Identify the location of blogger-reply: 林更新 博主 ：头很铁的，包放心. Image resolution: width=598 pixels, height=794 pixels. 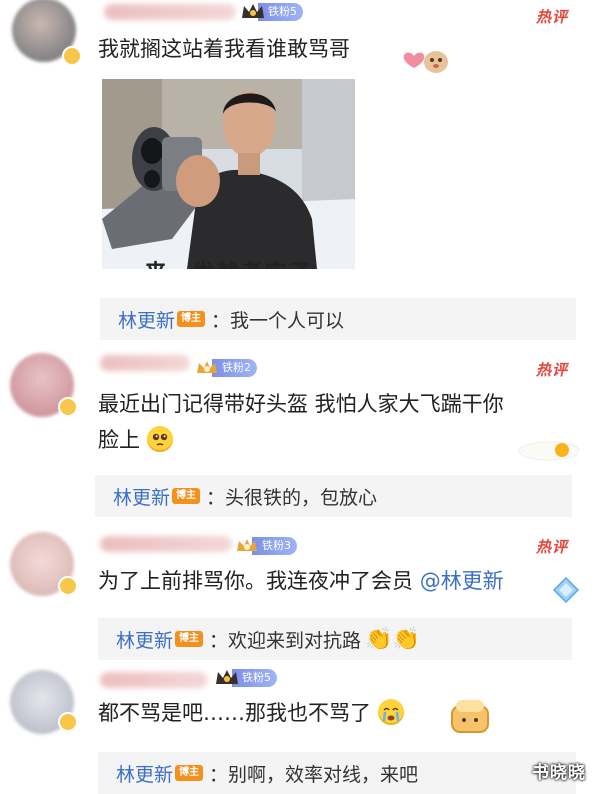
(333, 496).